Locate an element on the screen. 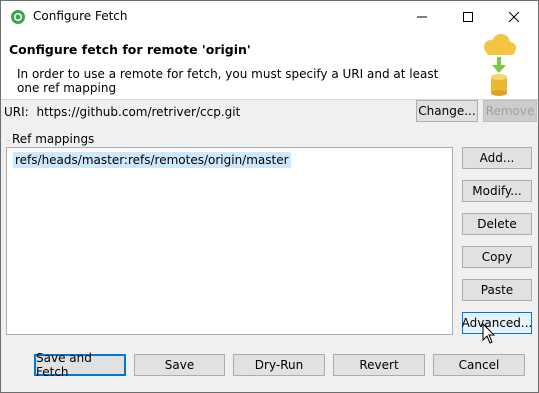  maximize-icon is located at coordinates (468, 17).